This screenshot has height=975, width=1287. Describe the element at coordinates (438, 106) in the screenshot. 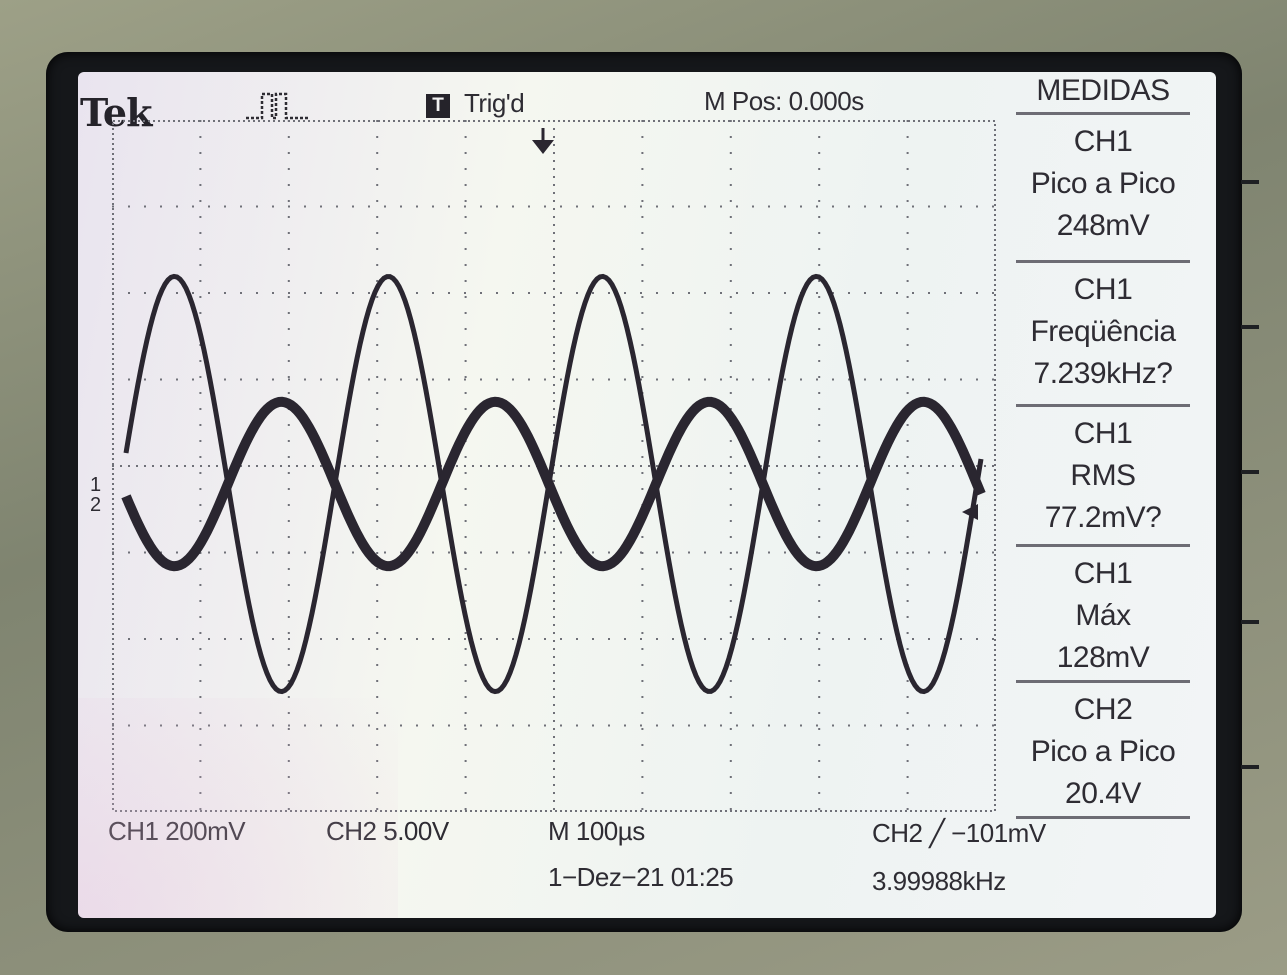

I see `trigger-badge-icon: T` at that location.